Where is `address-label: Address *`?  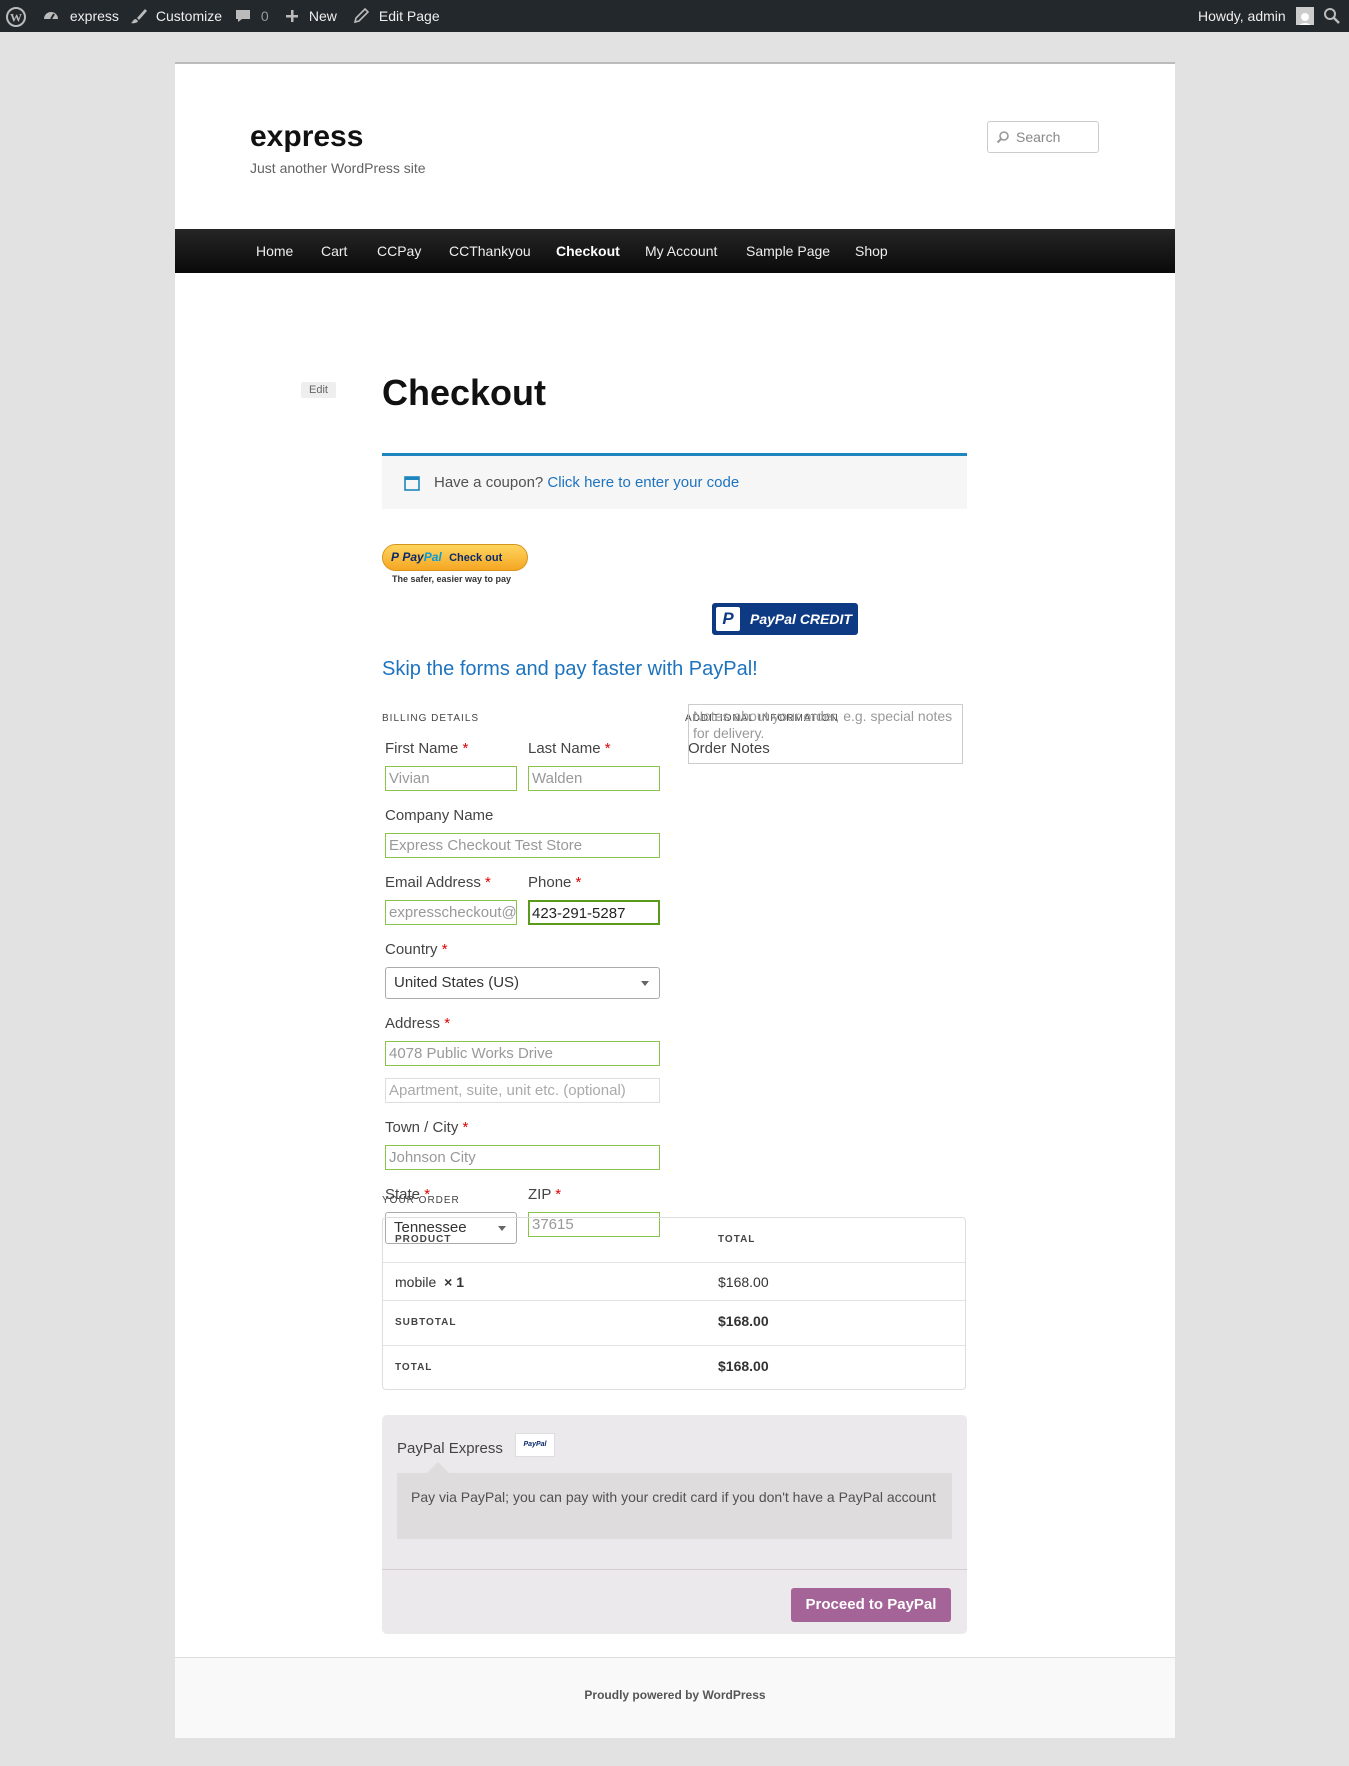
address-label: Address * is located at coordinates (418, 1023).